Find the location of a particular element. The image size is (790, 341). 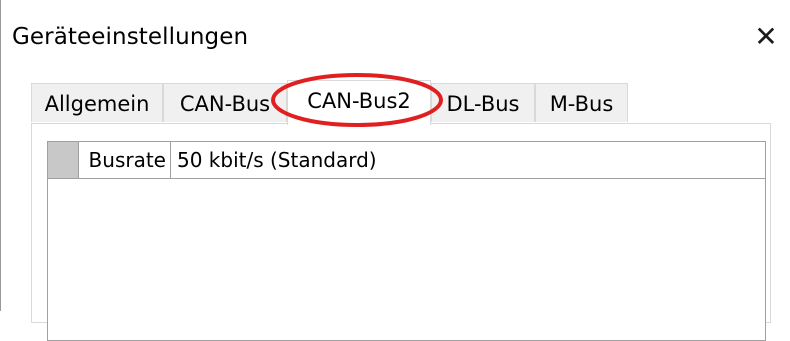

tab-can-bus2: CAN-Bus2 is located at coordinates (359, 102).